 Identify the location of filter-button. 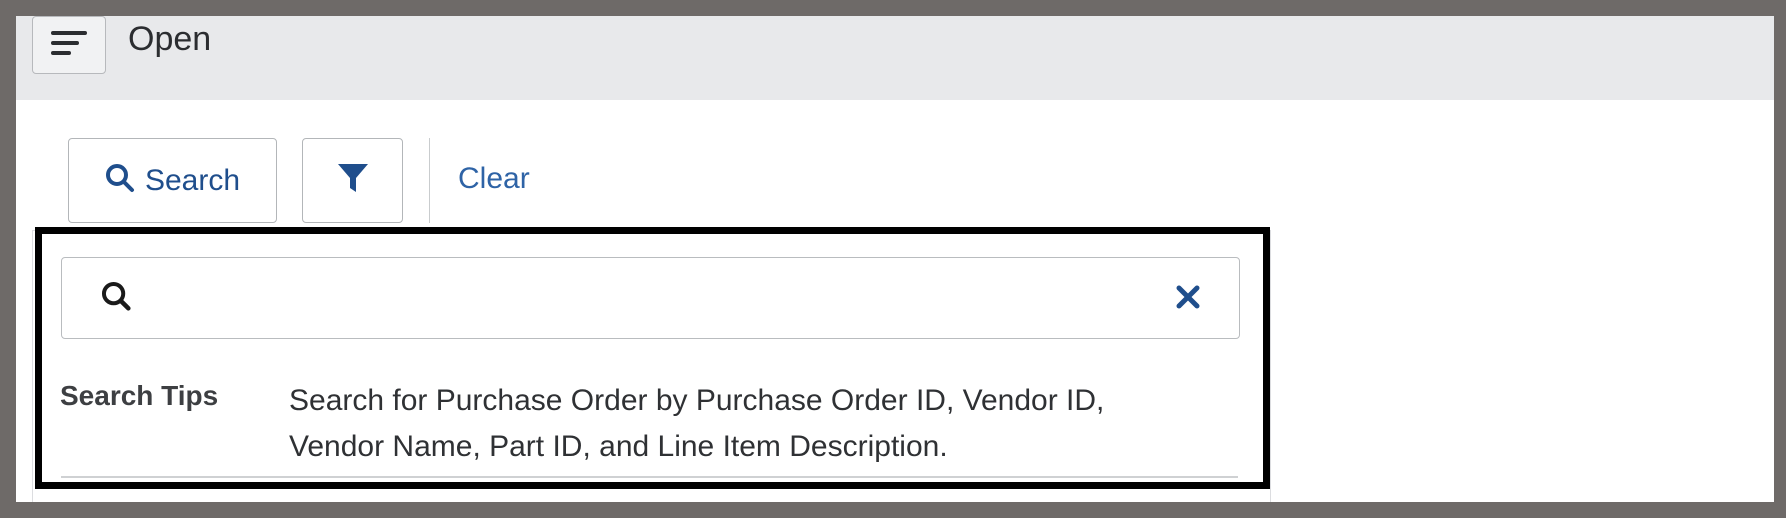
(352, 180).